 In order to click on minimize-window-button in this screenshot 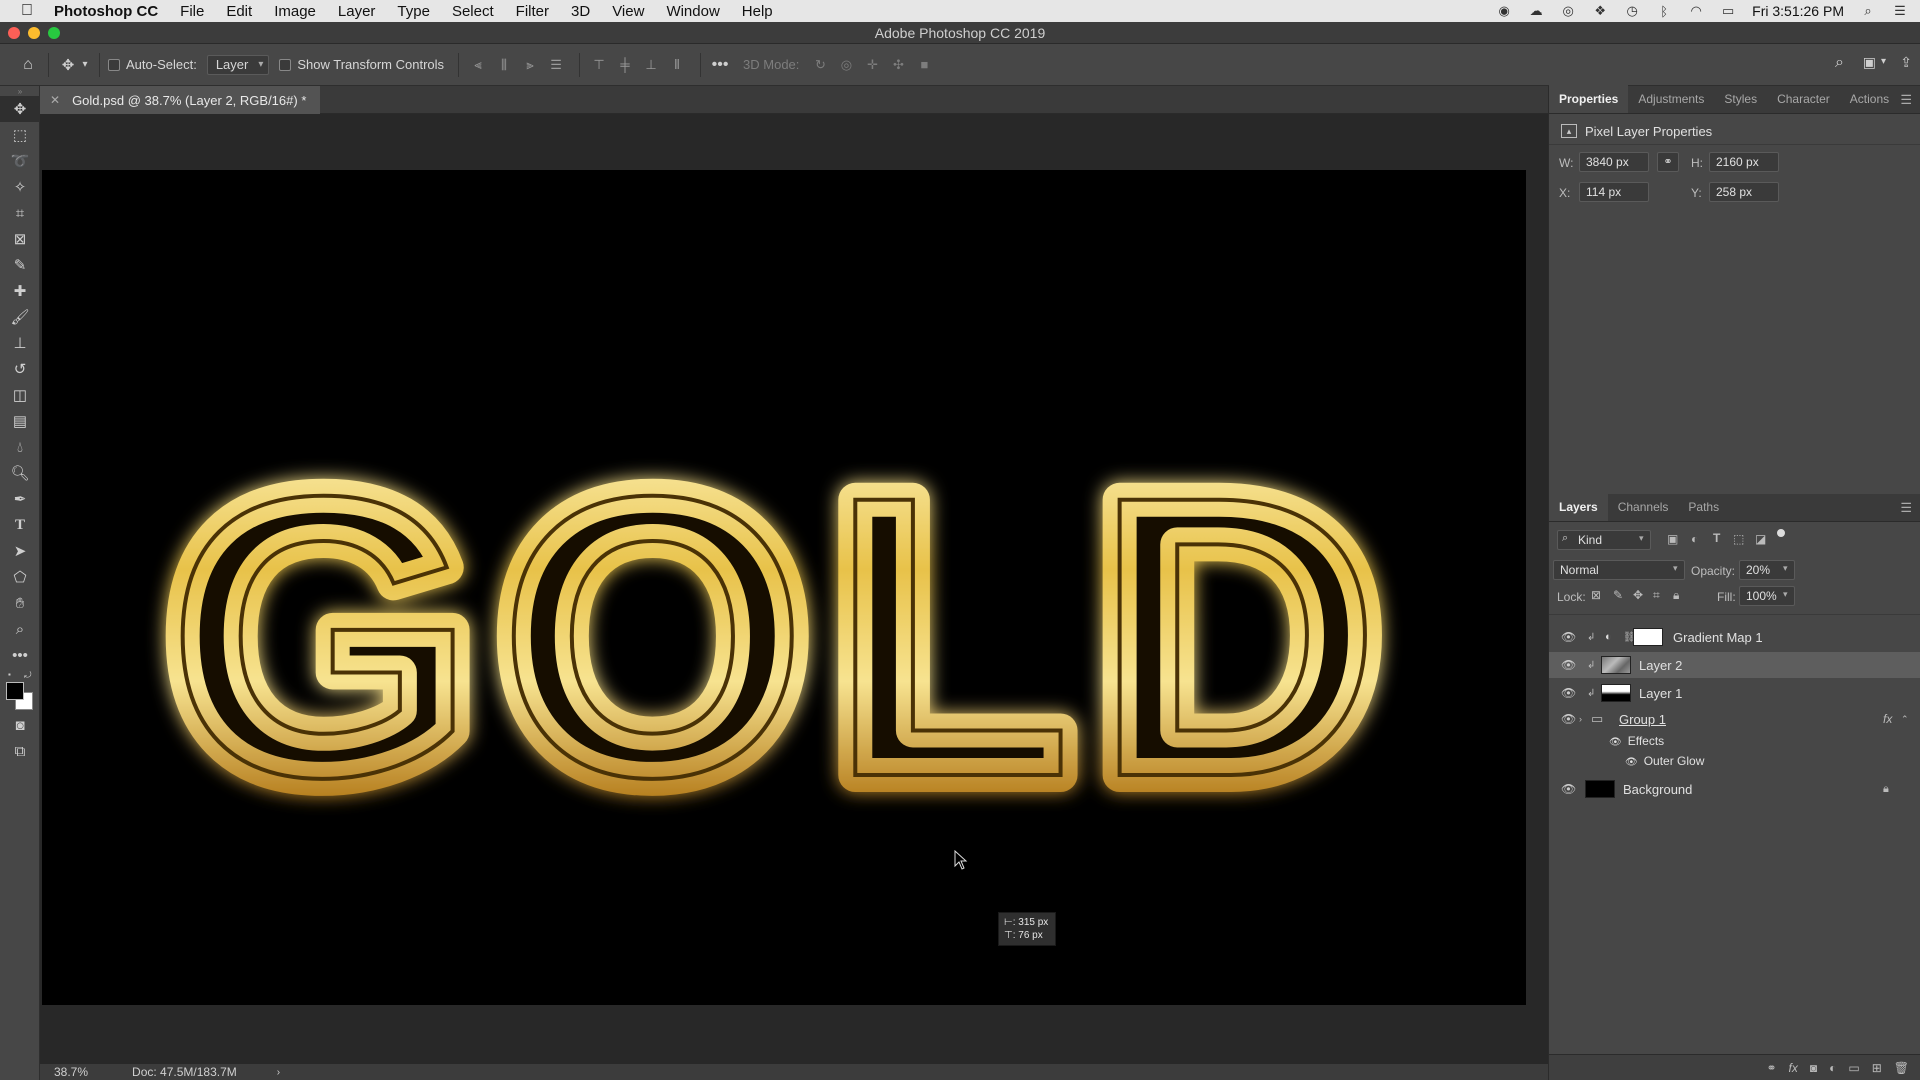, I will do `click(34, 33)`.